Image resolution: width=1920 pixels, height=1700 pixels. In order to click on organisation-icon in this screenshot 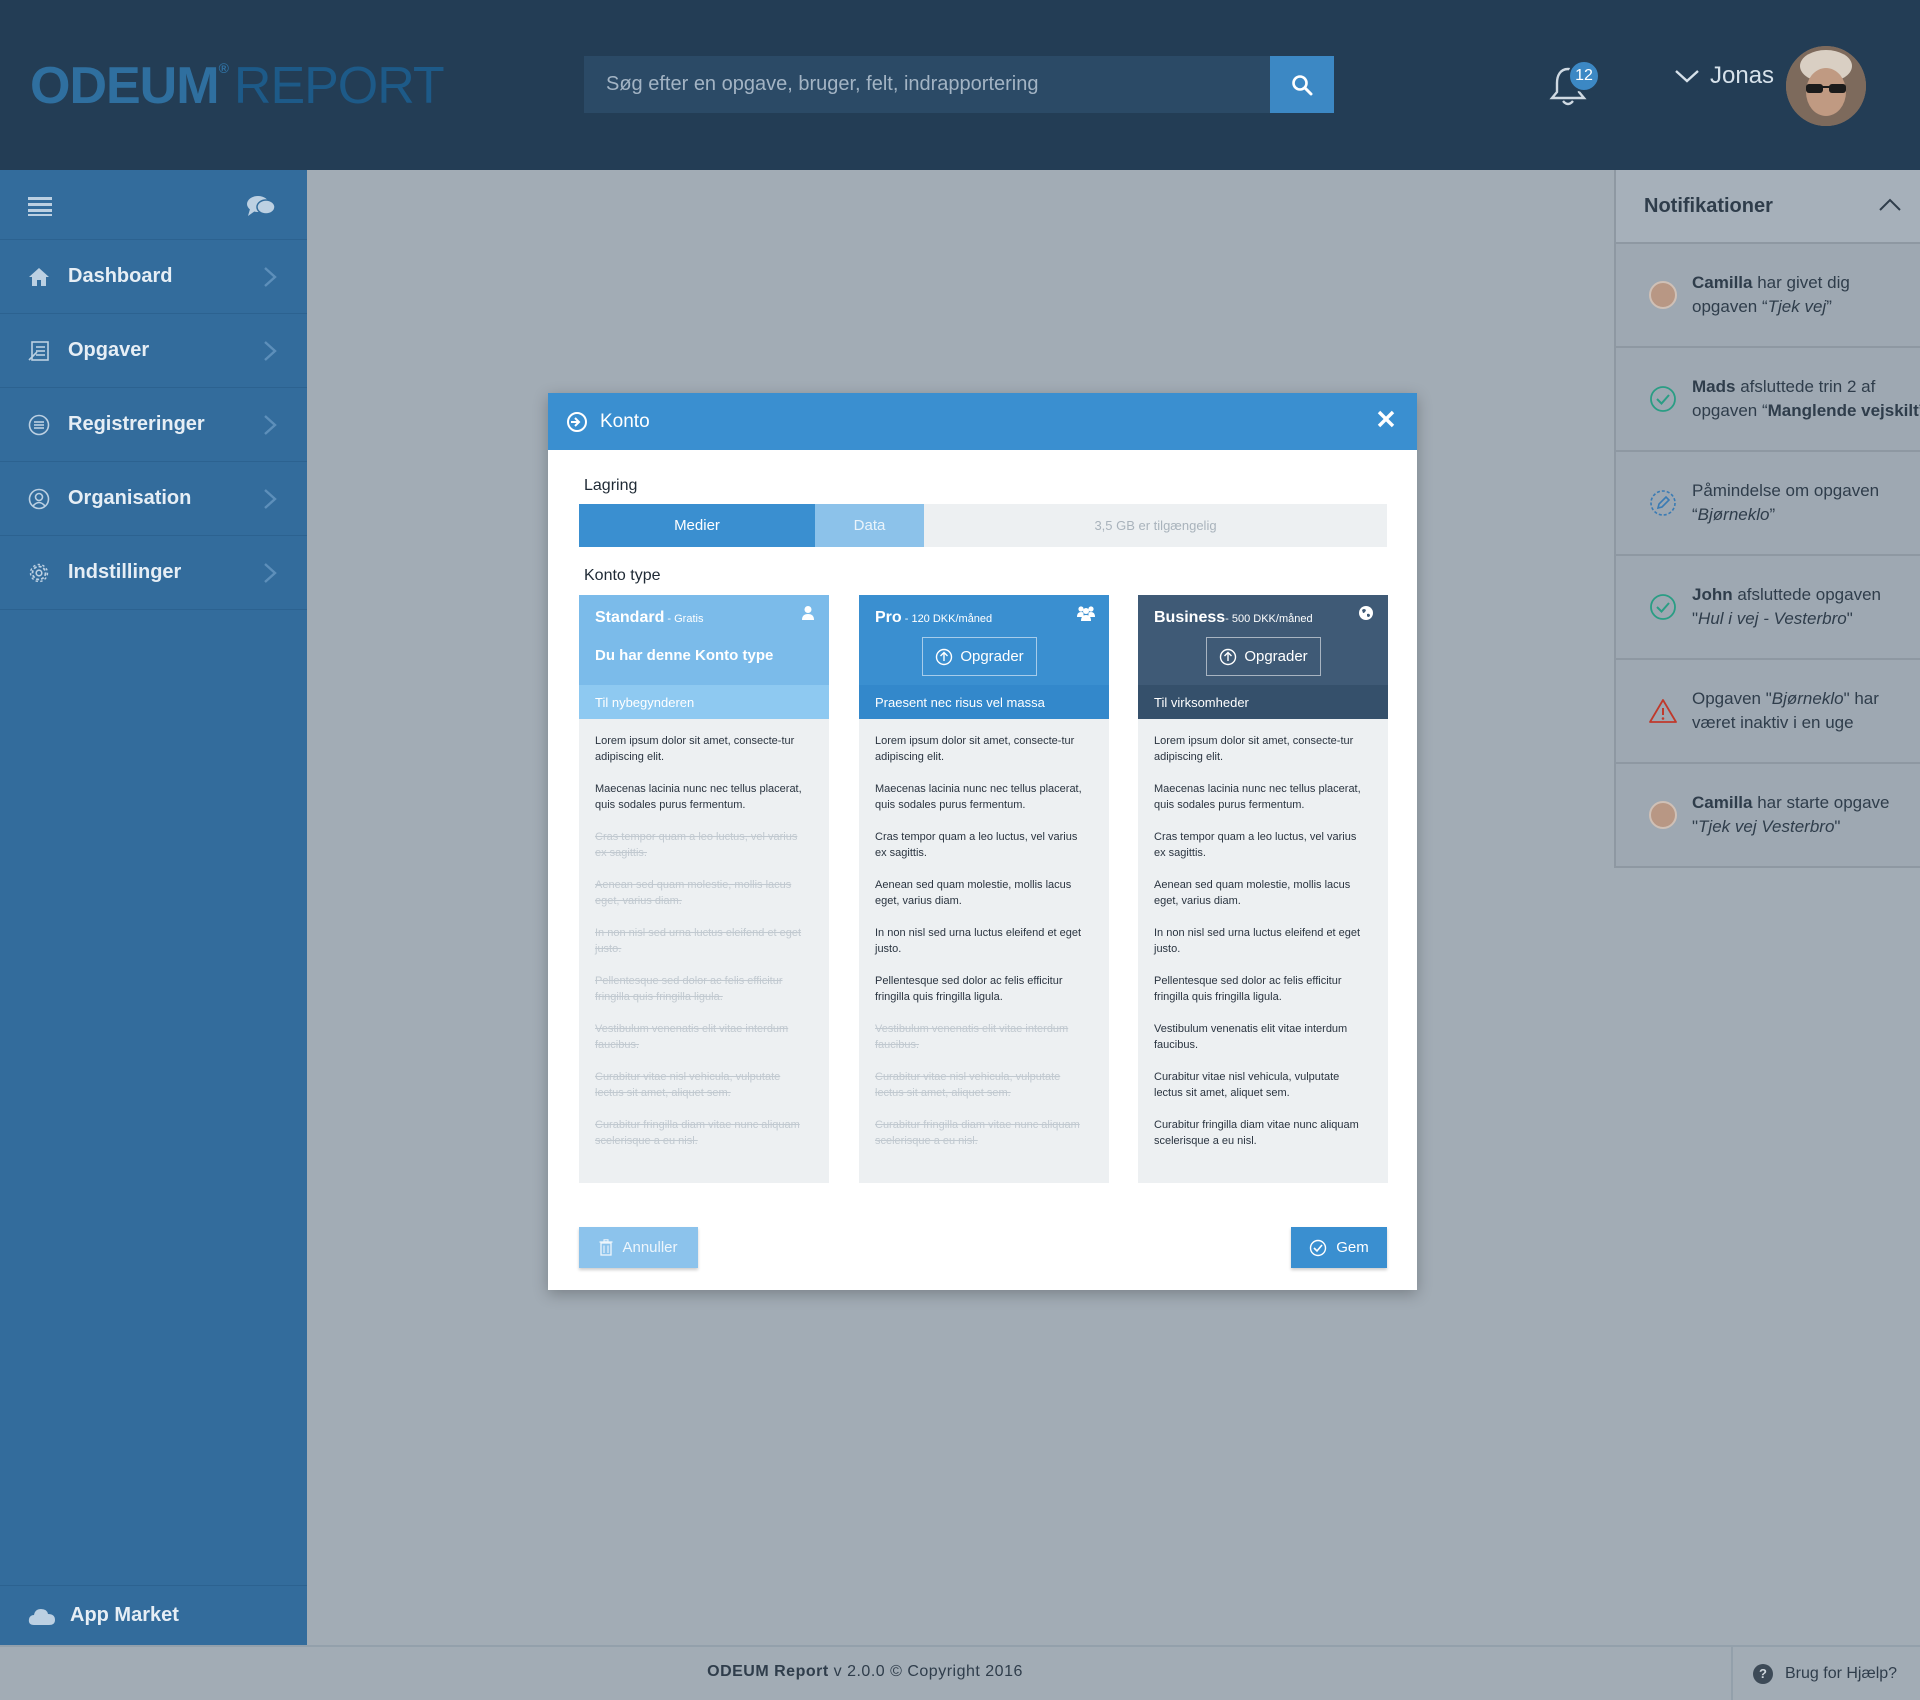, I will do `click(39, 498)`.